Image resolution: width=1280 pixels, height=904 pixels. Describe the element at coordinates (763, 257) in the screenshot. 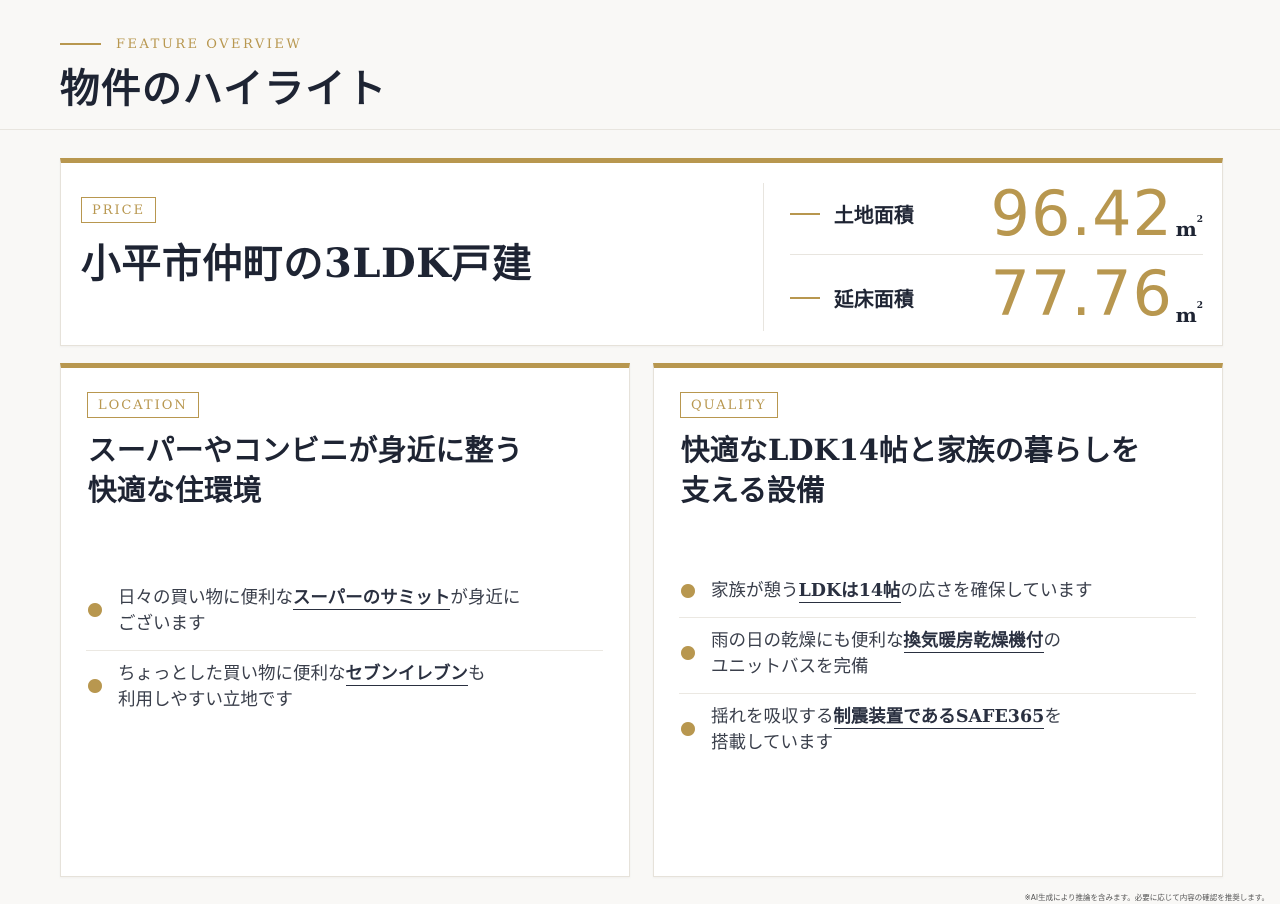

I see `vertical-divider` at that location.